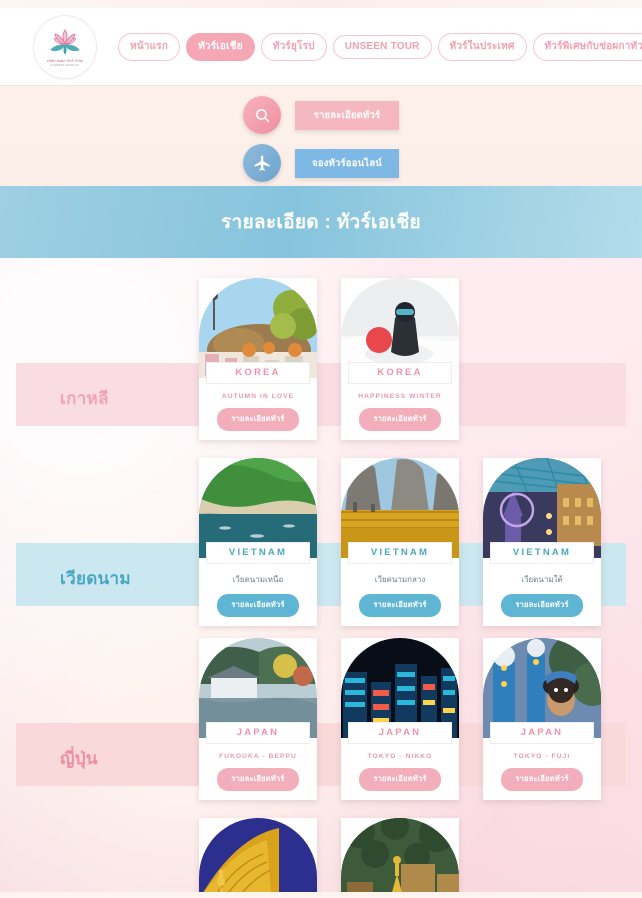  What do you see at coordinates (258, 359) in the screenshot?
I see `tour-card: KOREA AUTUMN IN LOVE รายละเอียดทัวร์` at bounding box center [258, 359].